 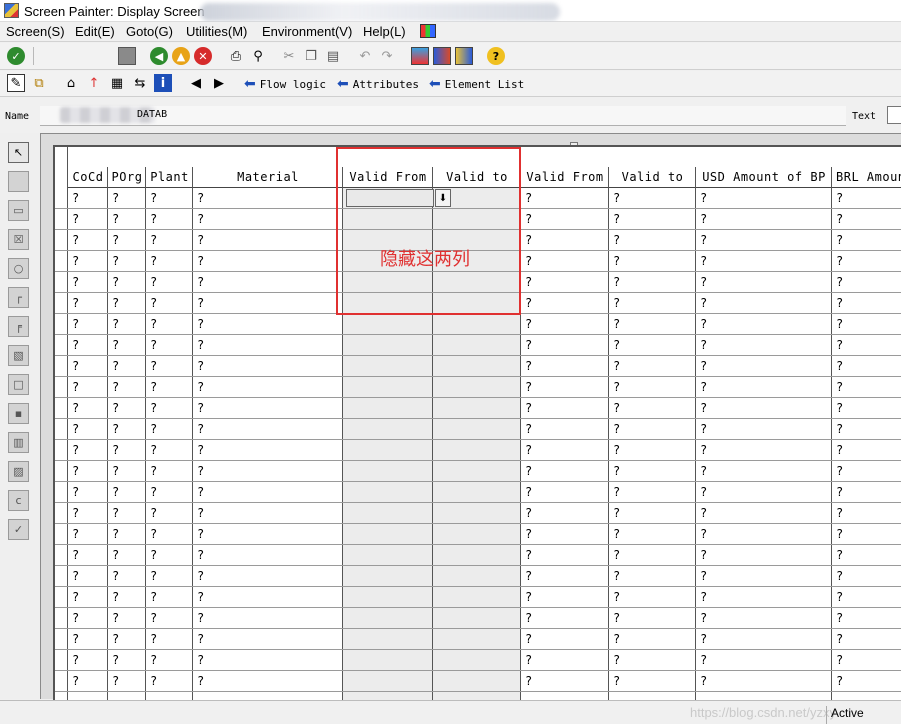 I want to click on pointer-icon: ↖, so click(x=18, y=152).